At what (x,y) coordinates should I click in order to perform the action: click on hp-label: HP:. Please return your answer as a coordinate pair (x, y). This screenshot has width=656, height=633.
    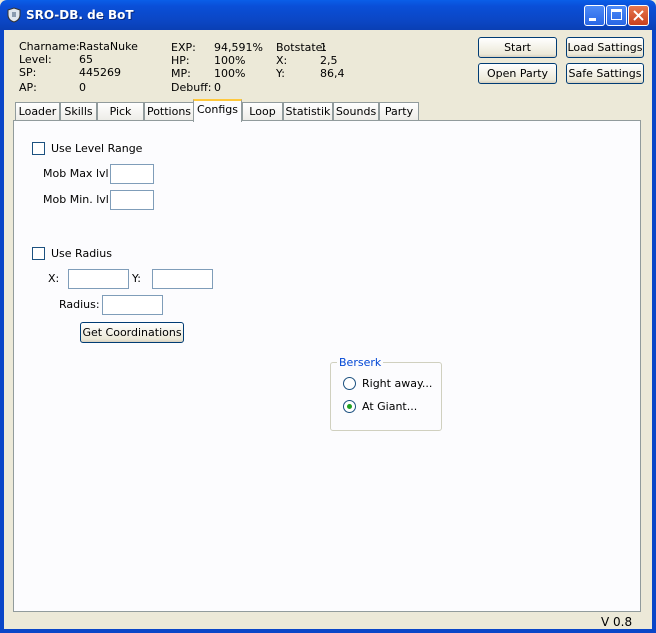
    Looking at the image, I should click on (180, 60).